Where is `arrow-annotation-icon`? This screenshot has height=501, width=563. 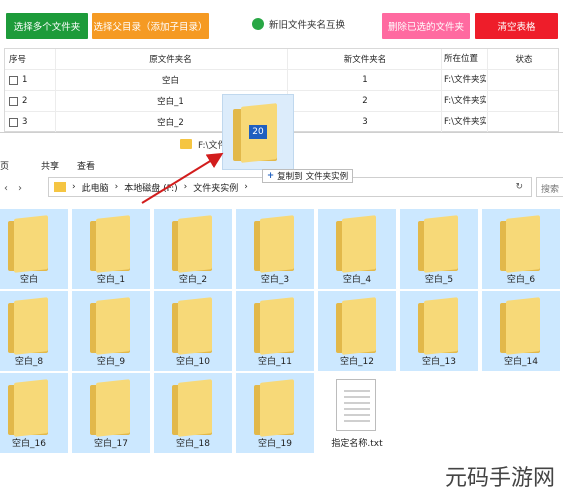
arrow-annotation-icon is located at coordinates (182, 178).